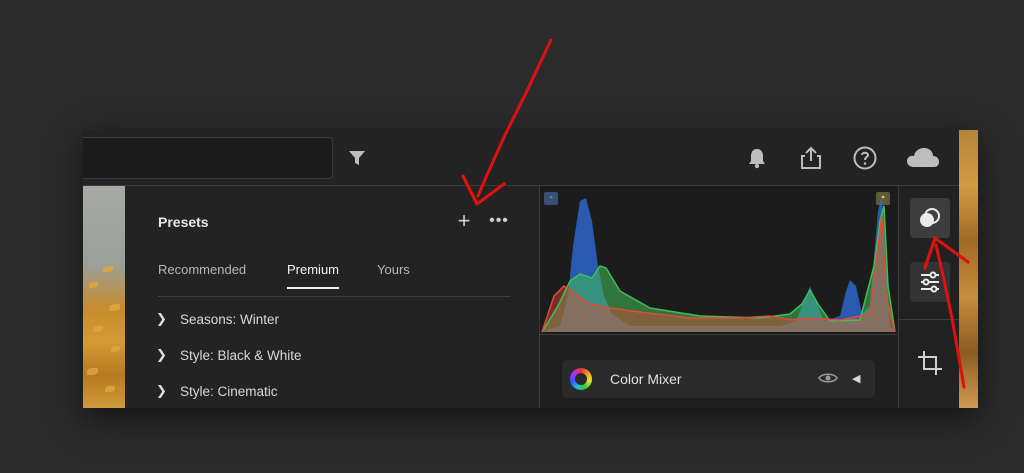 This screenshot has width=1024, height=473. What do you see at coordinates (499, 221) in the screenshot?
I see `more-options-icon: •••` at bounding box center [499, 221].